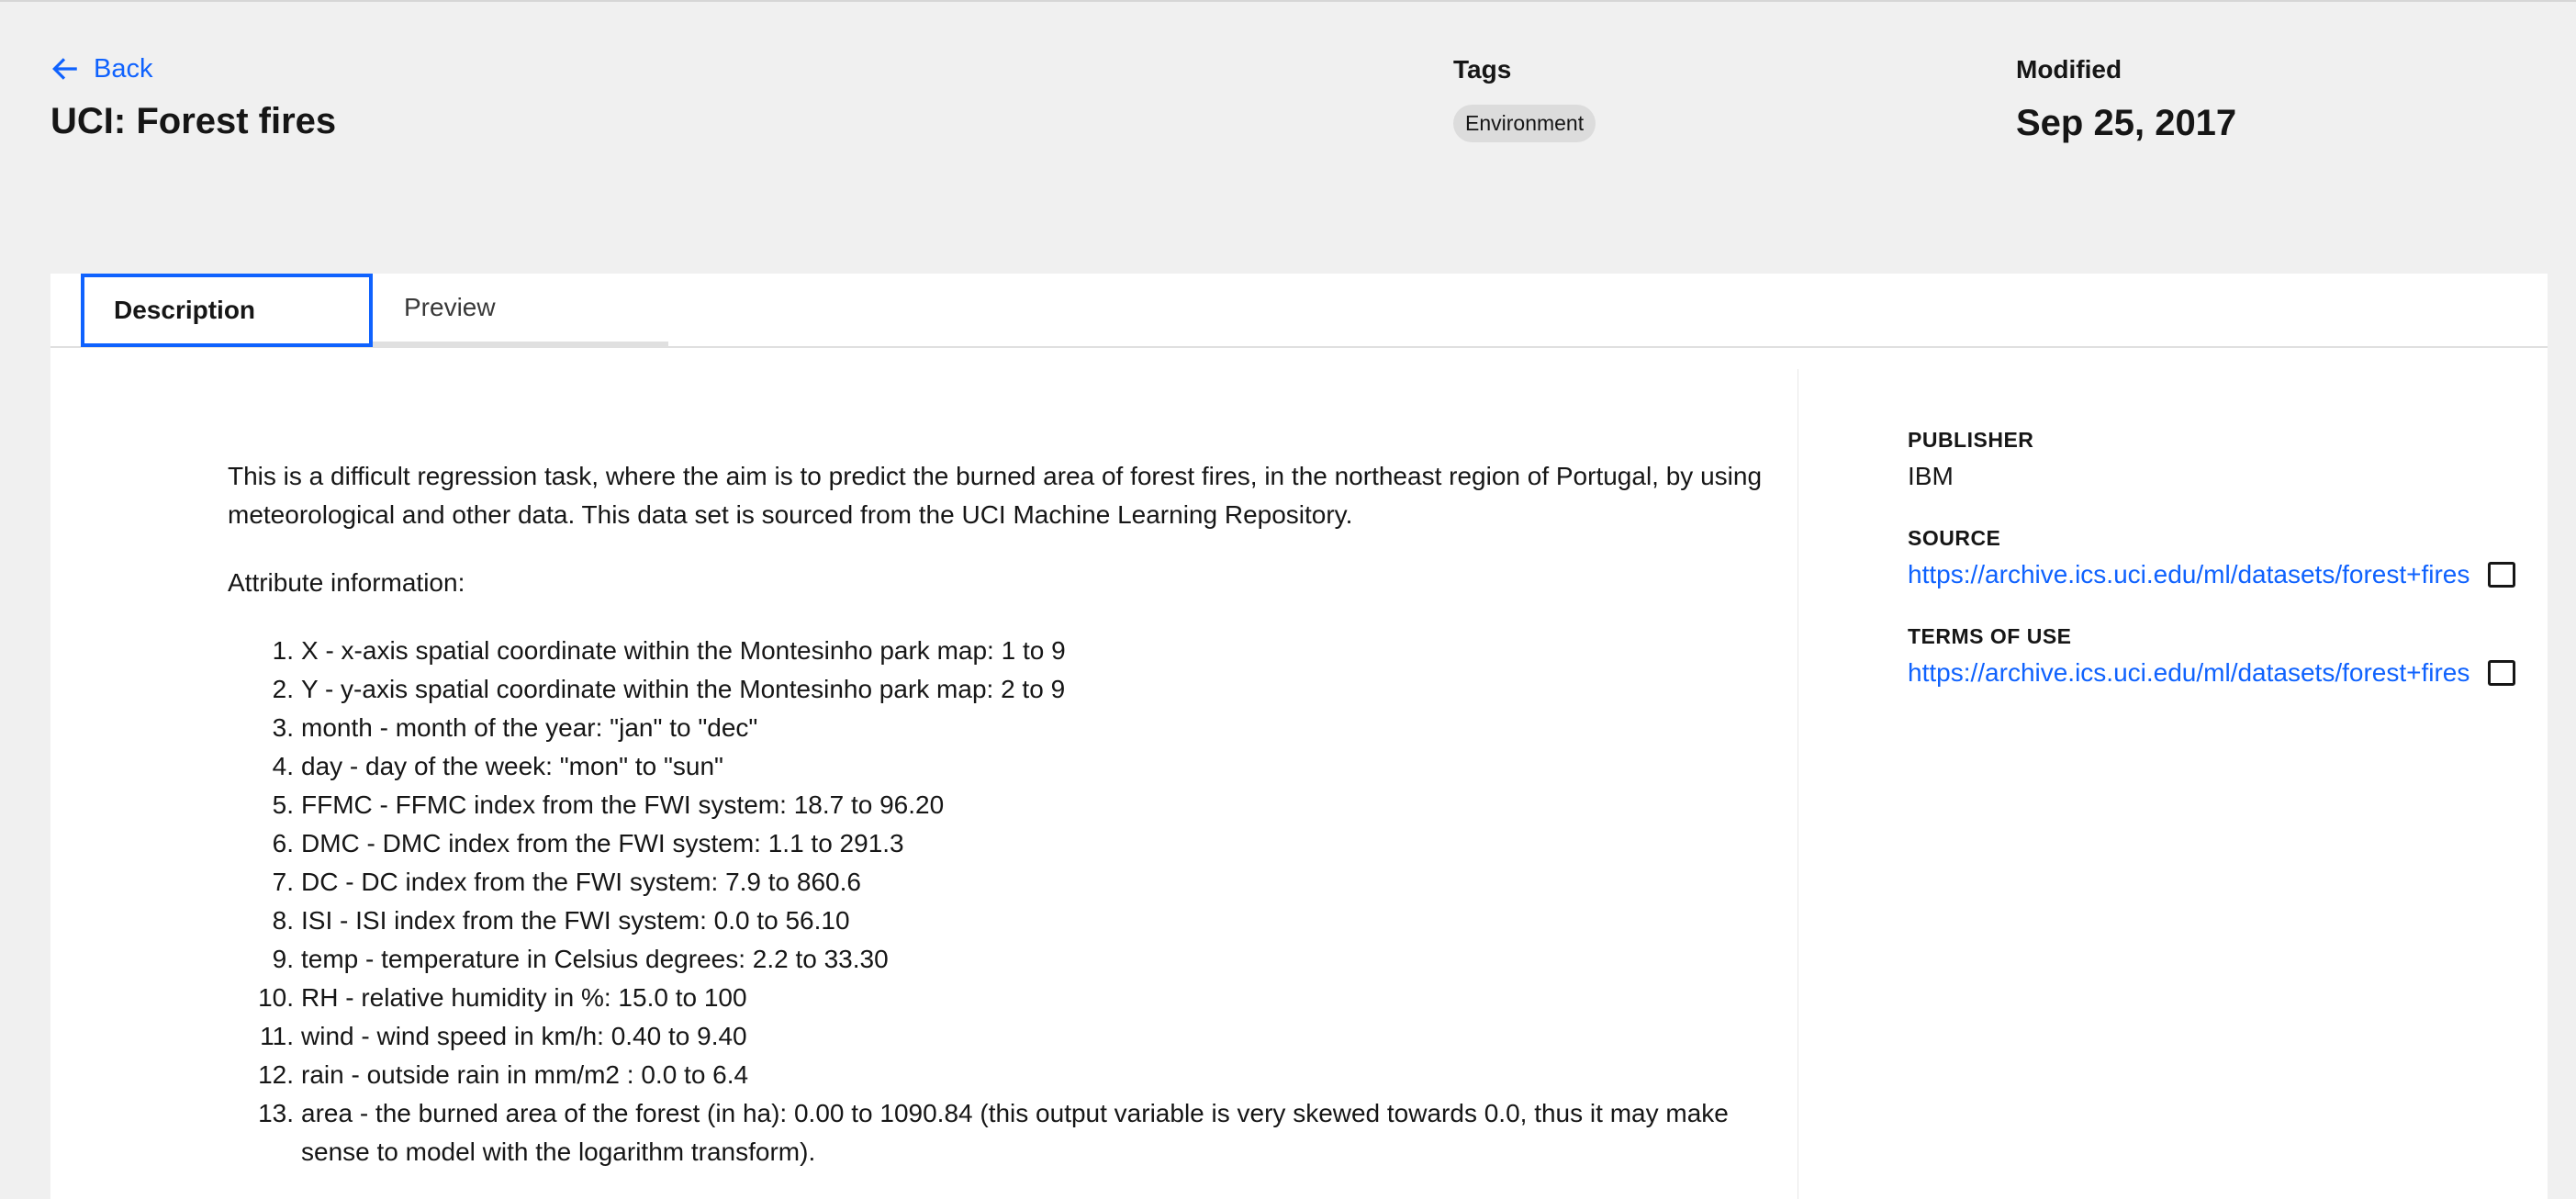  I want to click on back-link: Back, so click(101, 68).